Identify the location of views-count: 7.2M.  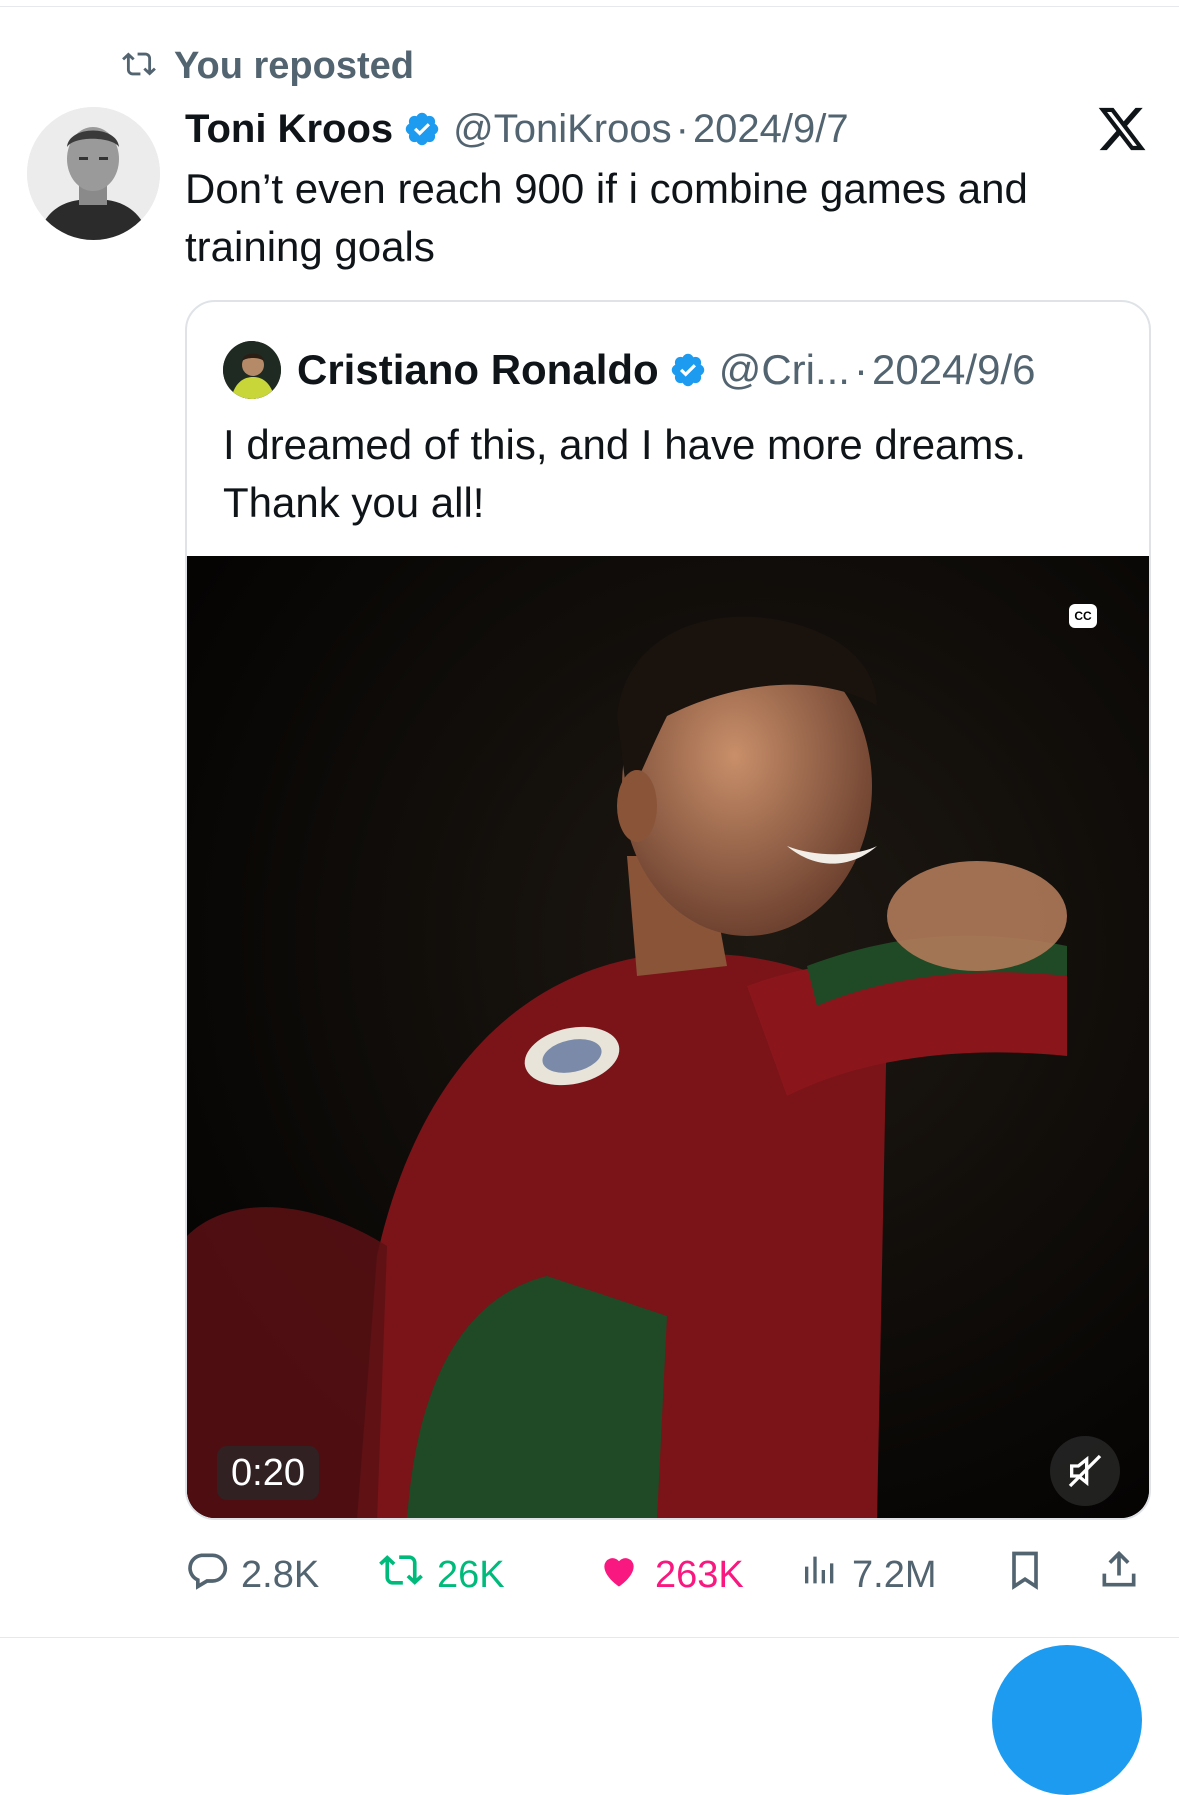
(894, 1574).